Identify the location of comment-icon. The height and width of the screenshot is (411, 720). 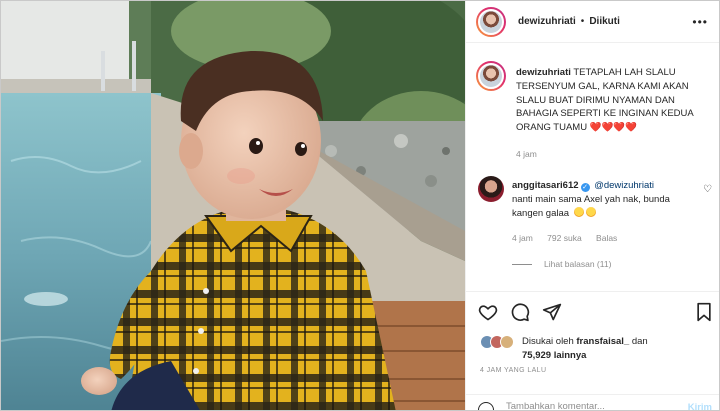
(520, 312).